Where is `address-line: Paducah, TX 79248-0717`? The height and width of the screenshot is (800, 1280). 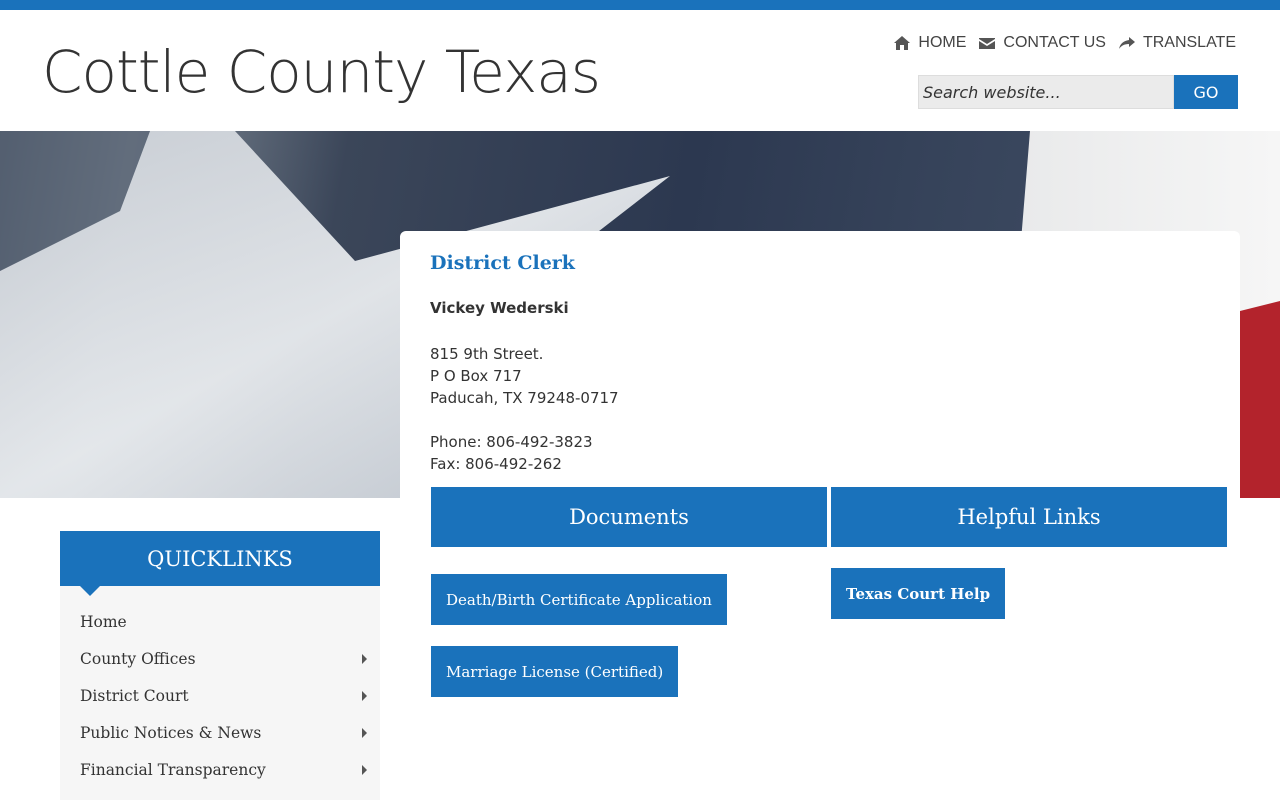
address-line: Paducah, TX 79248-0717 is located at coordinates (524, 398).